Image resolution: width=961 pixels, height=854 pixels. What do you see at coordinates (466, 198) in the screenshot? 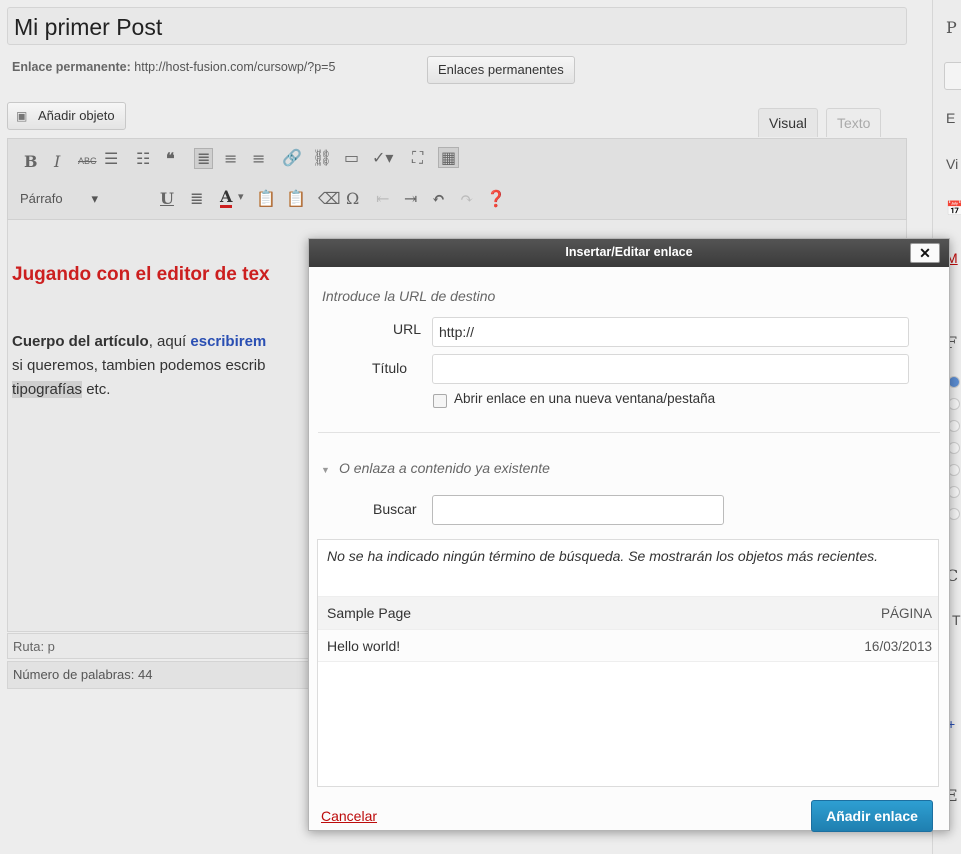
I see `redo-icon: ↷` at bounding box center [466, 198].